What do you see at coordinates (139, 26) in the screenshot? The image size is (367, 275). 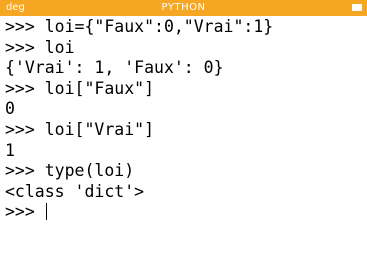 I see `console-line: >>> loi={"Faux":0,"Vrai":1}` at bounding box center [139, 26].